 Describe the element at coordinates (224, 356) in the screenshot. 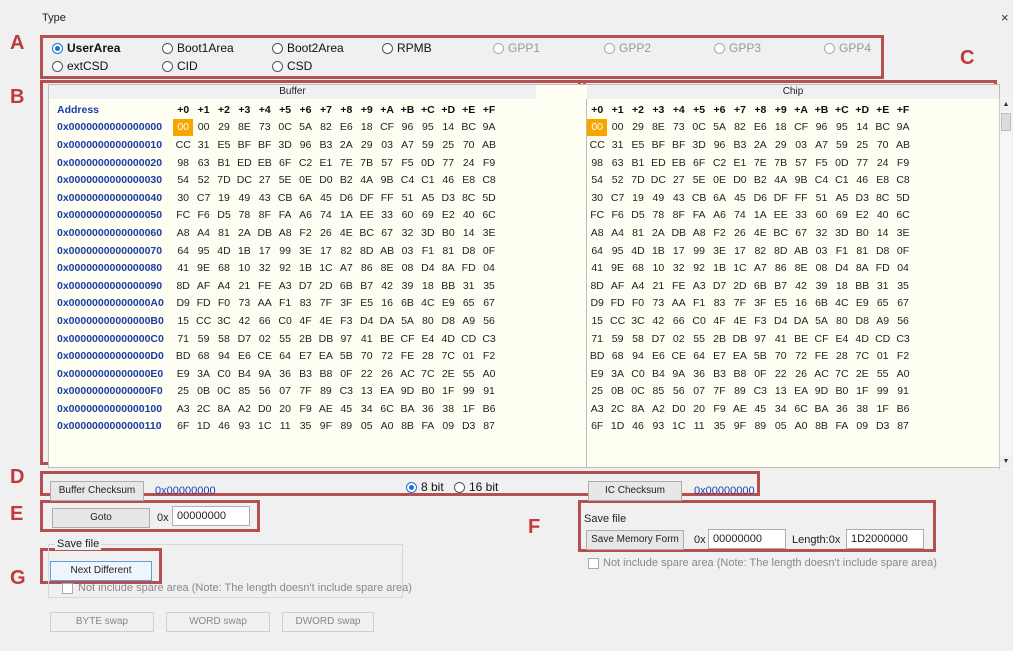

I see `hex-byte-cell: 94` at that location.